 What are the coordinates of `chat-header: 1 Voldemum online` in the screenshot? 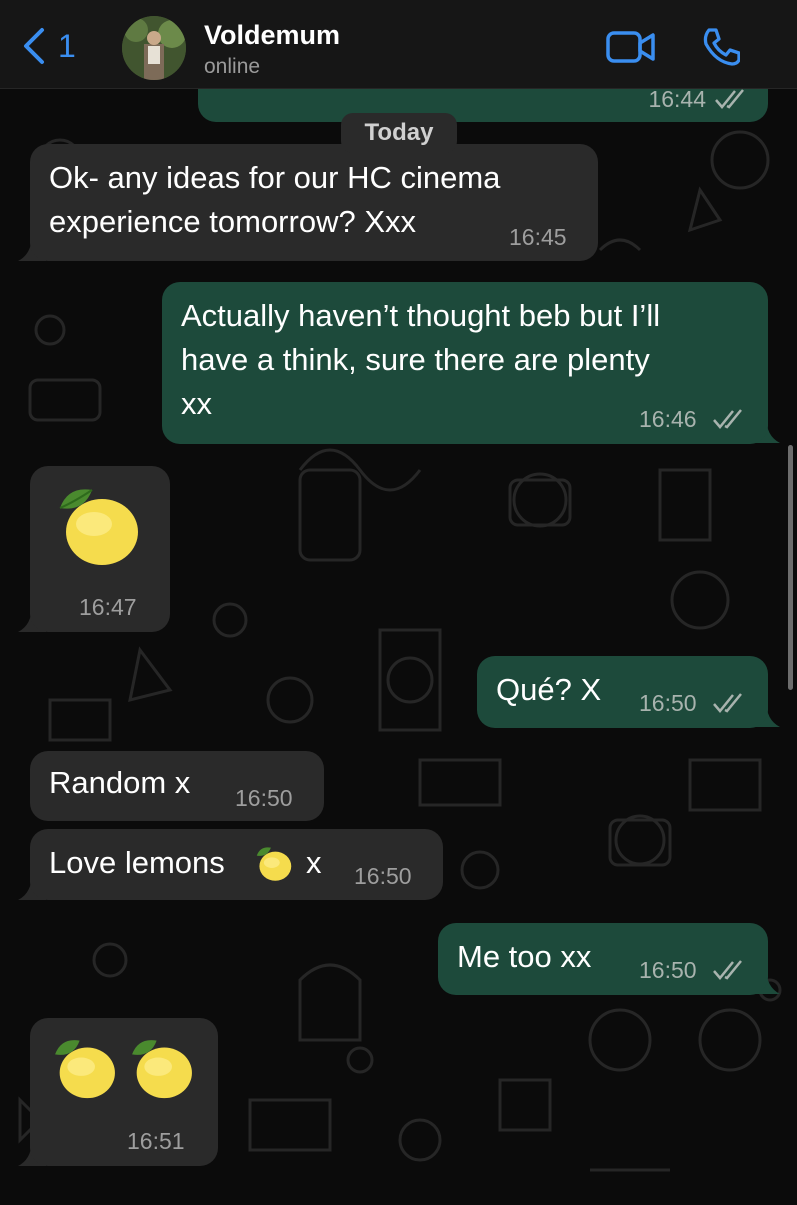 It's located at (398, 44).